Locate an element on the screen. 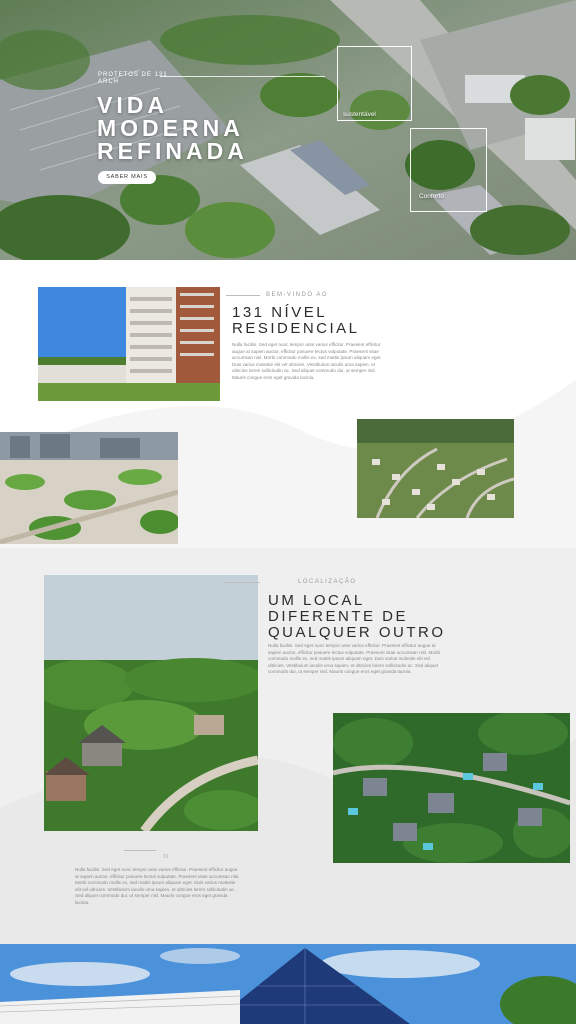  welcome-heading-line: RESIDENCIAL is located at coordinates (296, 328).